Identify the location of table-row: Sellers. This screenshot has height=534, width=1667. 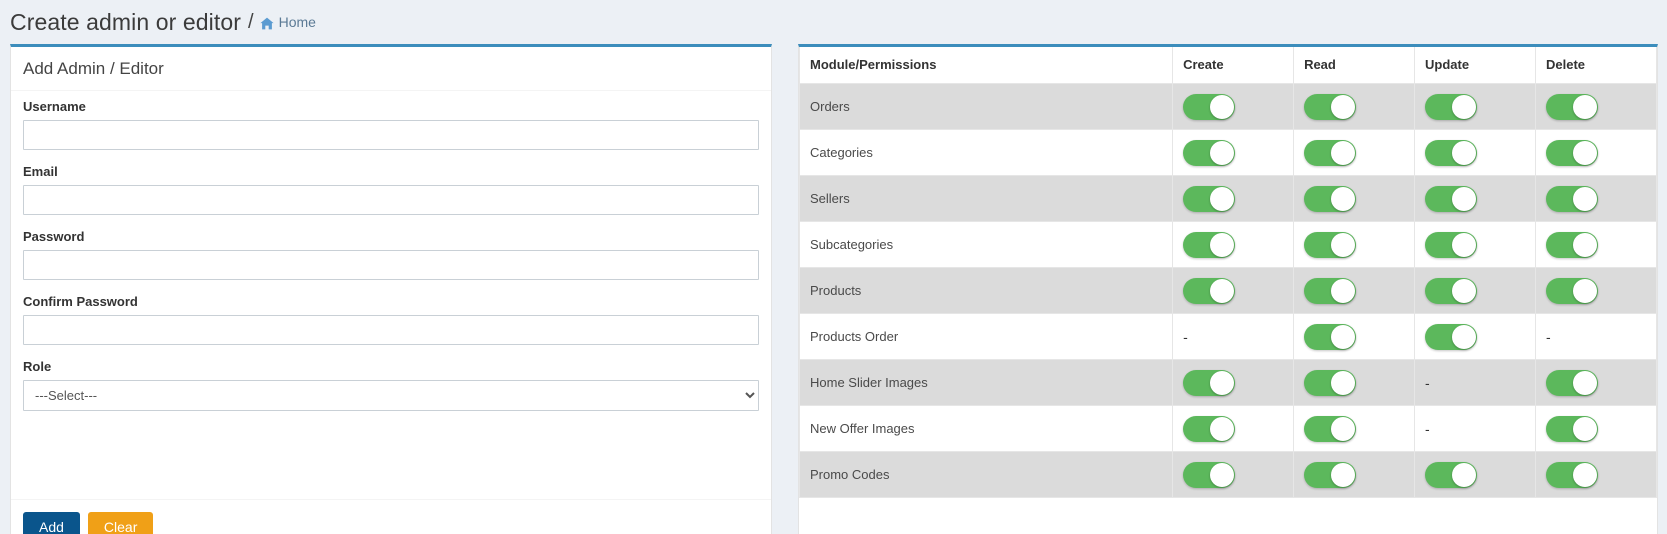
(1227, 198).